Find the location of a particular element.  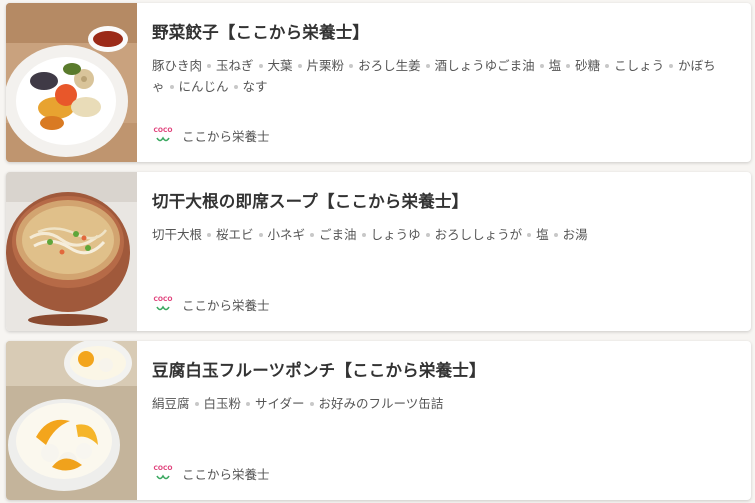

recipe-title: 野菜餃子【ここから栄養士】 is located at coordinates (260, 31).